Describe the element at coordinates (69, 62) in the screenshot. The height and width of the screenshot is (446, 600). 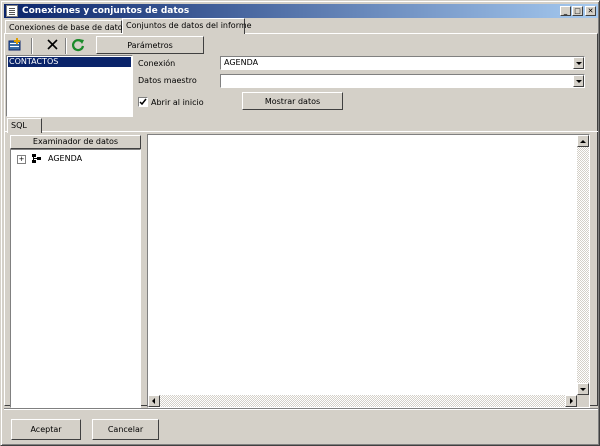
I see `list-item: CONTACTOS` at that location.